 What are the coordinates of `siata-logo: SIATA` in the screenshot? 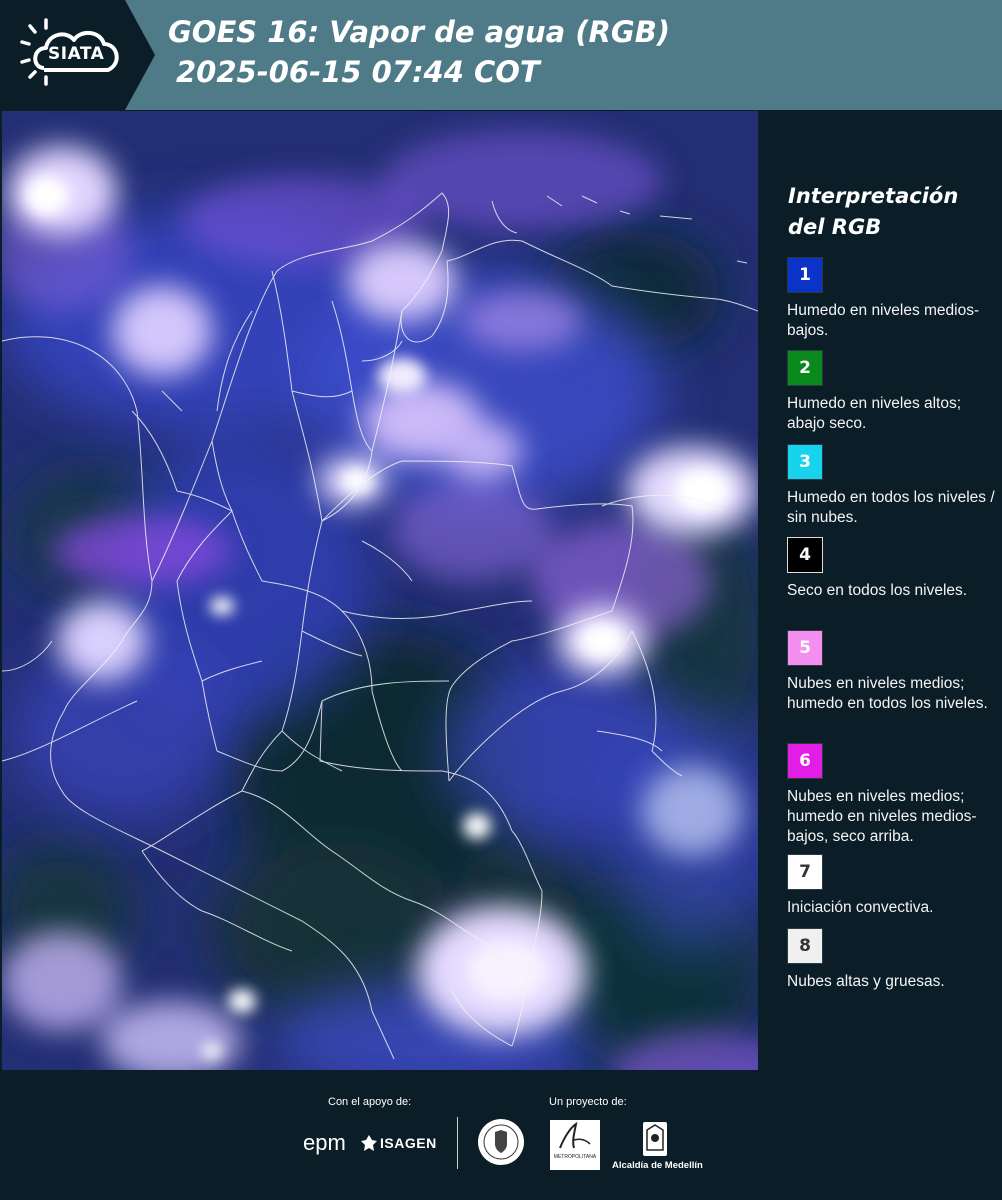 It's located at (77, 55).